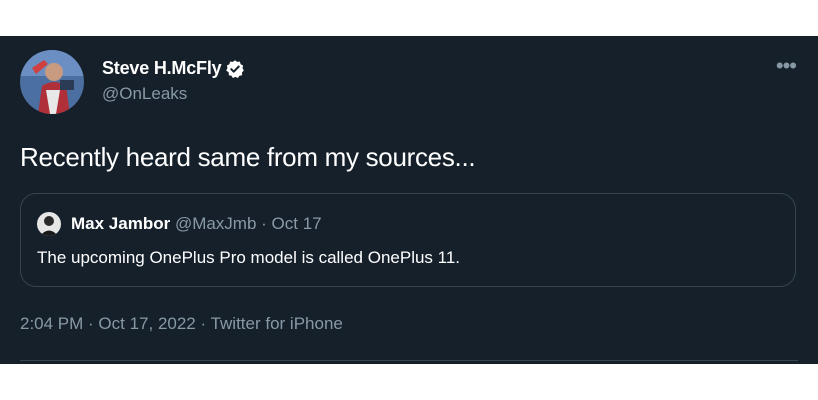 The width and height of the screenshot is (818, 400). I want to click on tweet-time: 2:04 PM, so click(51, 323).